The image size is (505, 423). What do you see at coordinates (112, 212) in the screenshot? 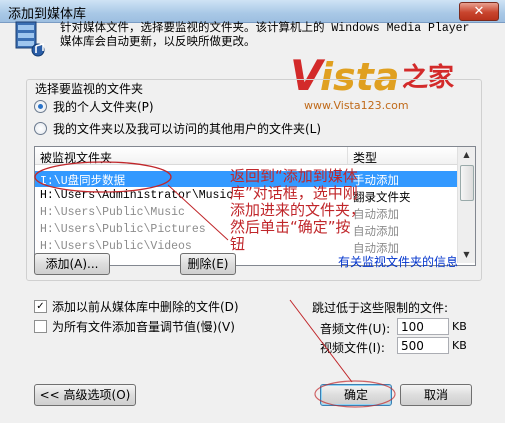
I see `row-path: H:\Users\Public\Music` at bounding box center [112, 212].